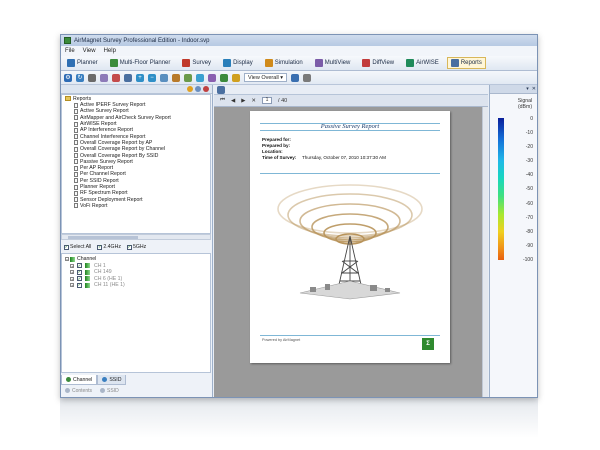  What do you see at coordinates (529, 161) in the screenshot?
I see `legend-tick: -30` at bounding box center [529, 161].